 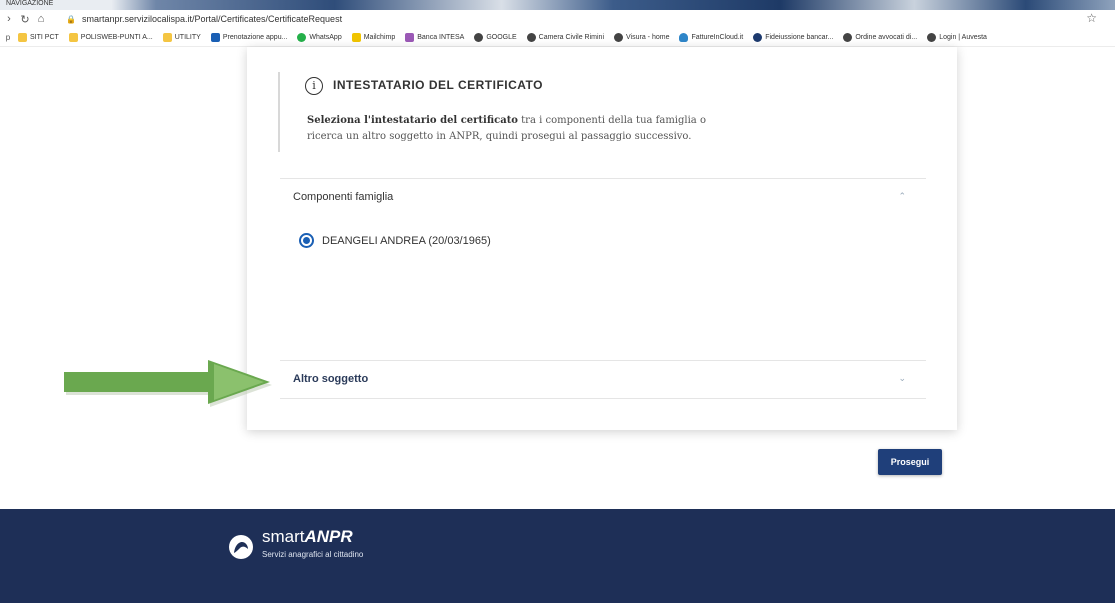 What do you see at coordinates (343, 197) in the screenshot?
I see `family-members-header: Componenti famiglia` at bounding box center [343, 197].